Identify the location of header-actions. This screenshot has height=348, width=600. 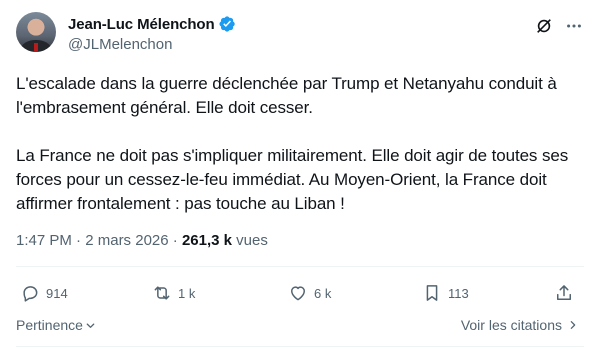
(559, 26).